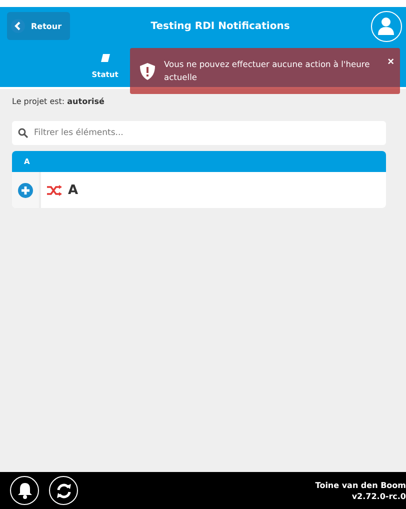 The width and height of the screenshot is (406, 509). Describe the element at coordinates (220, 26) in the screenshot. I see `page-title: Testing RDI Notifications` at that location.